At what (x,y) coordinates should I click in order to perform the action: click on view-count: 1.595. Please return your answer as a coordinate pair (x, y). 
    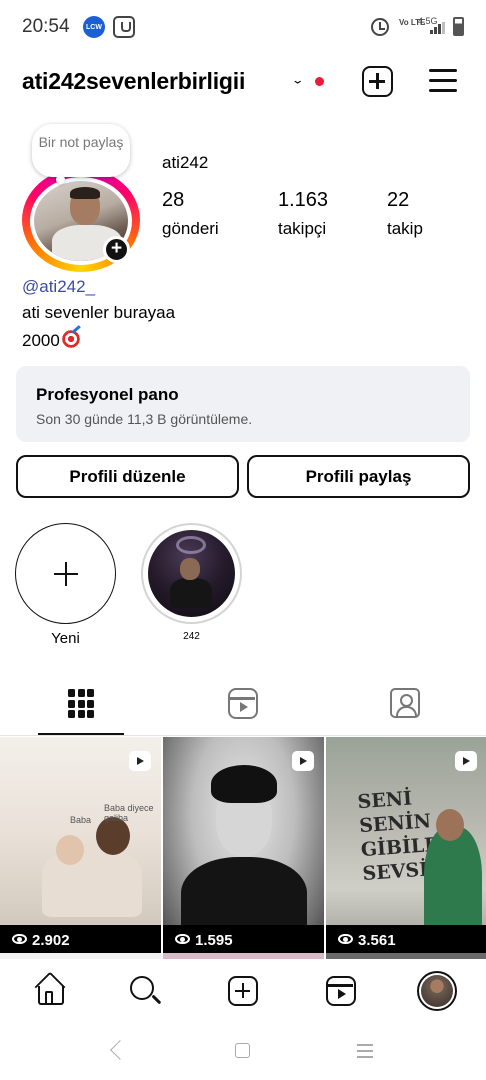
    Looking at the image, I should click on (214, 940).